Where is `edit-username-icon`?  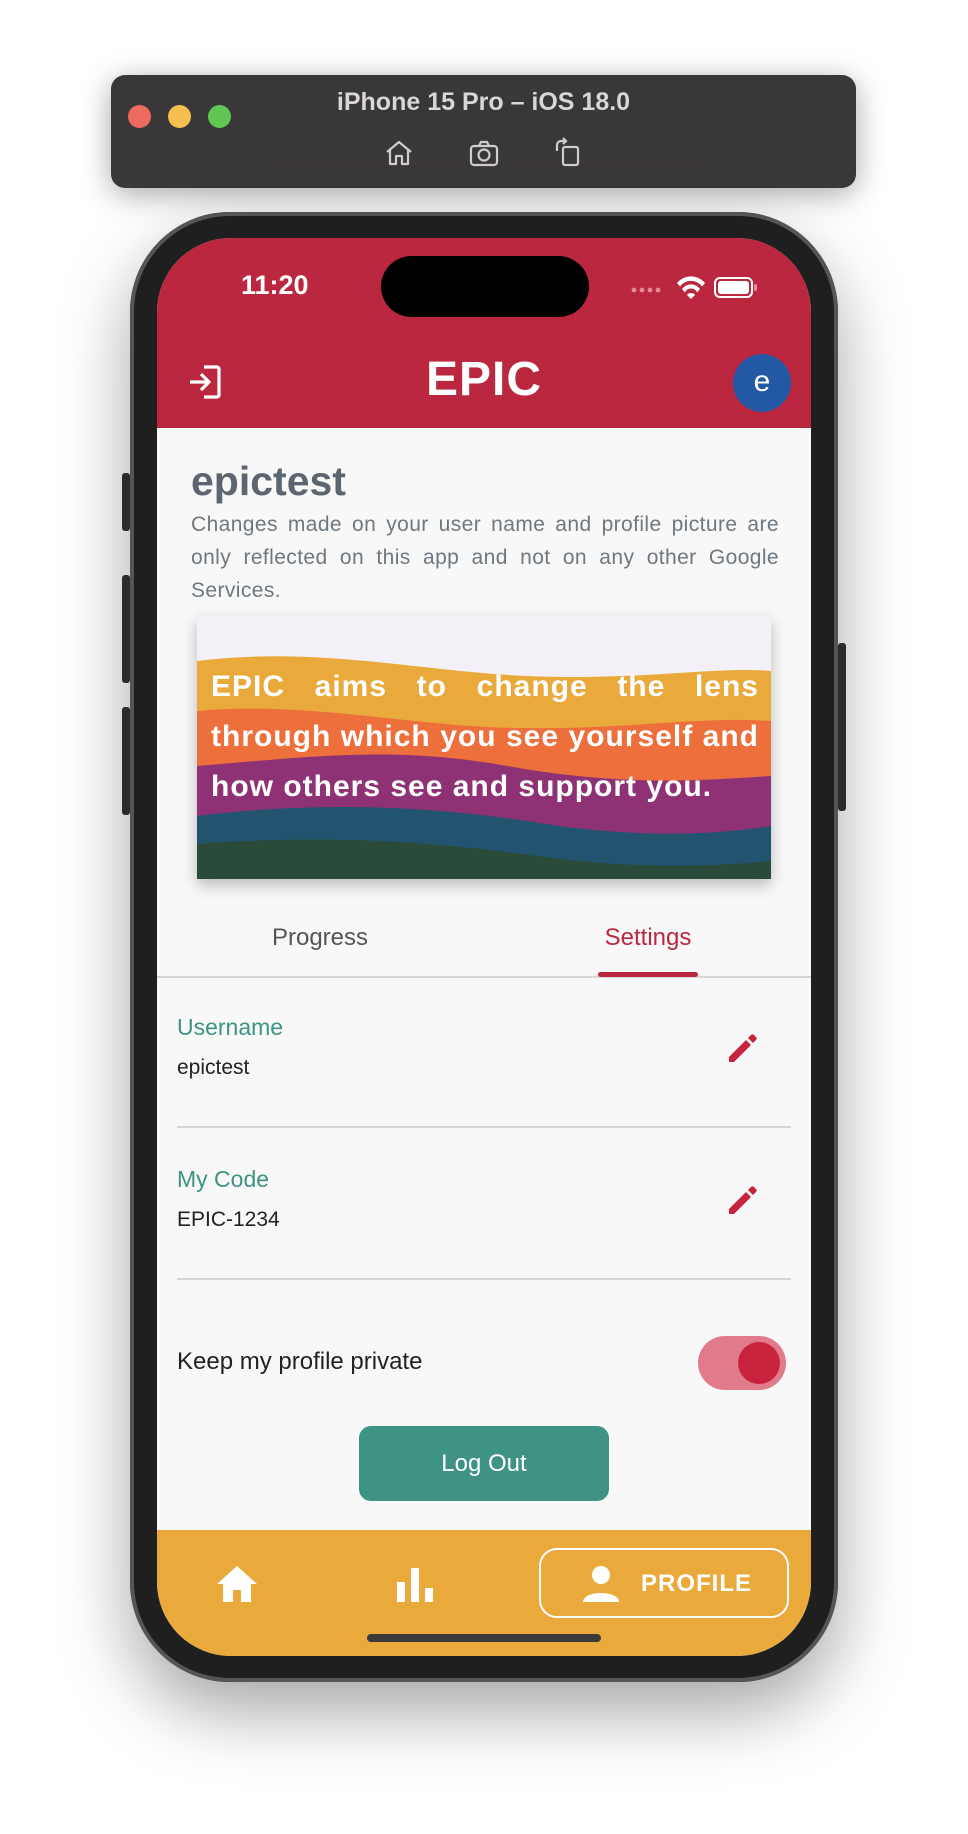 edit-username-icon is located at coordinates (743, 1048).